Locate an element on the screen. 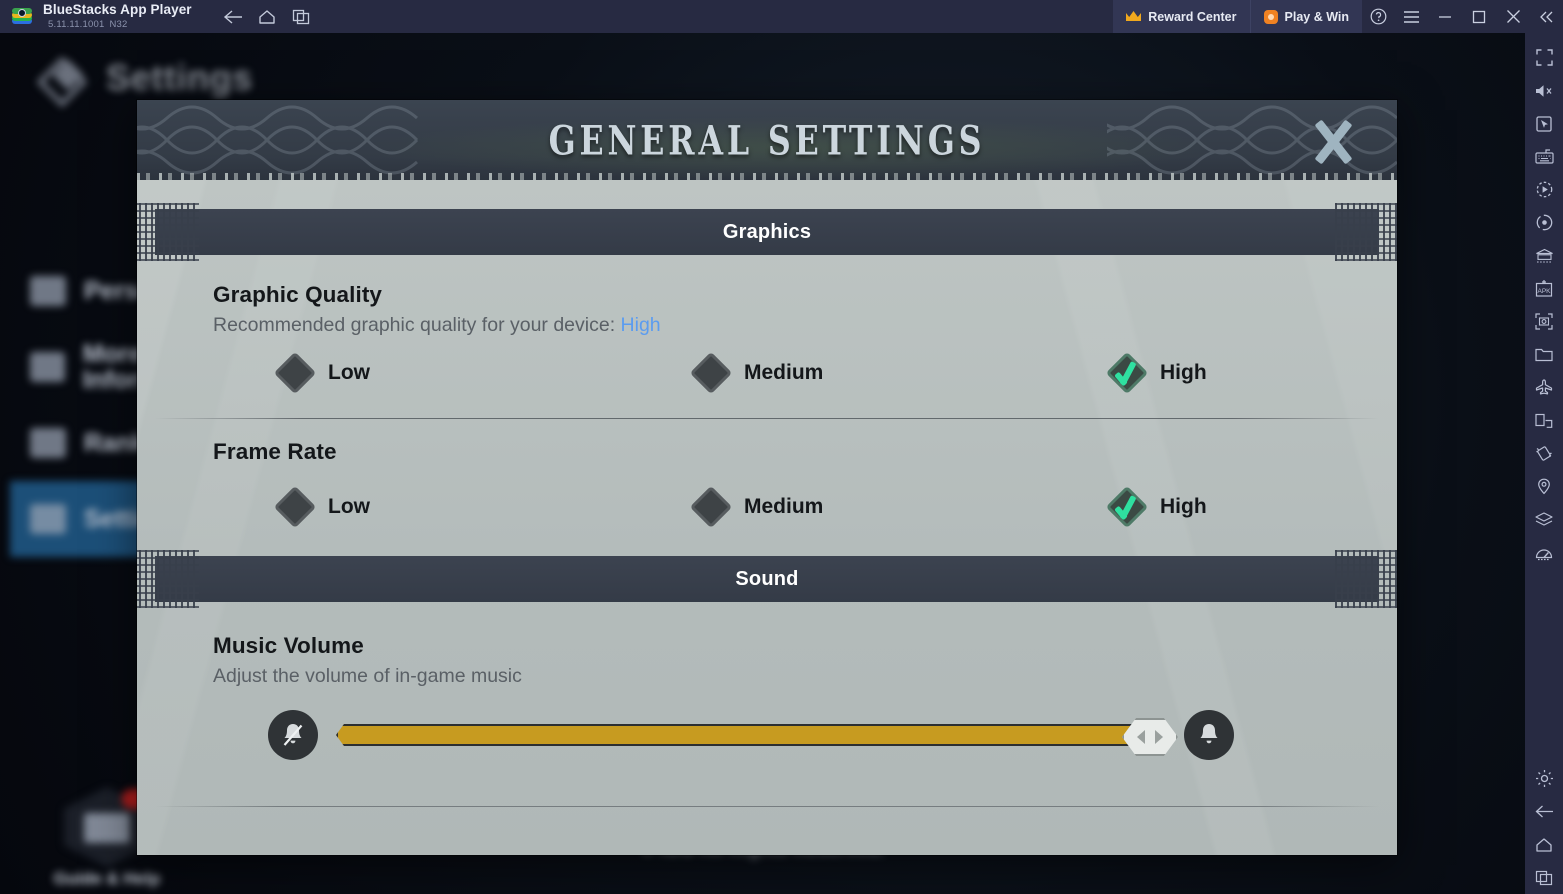  section-header-sound: Sound is located at coordinates (767, 579).